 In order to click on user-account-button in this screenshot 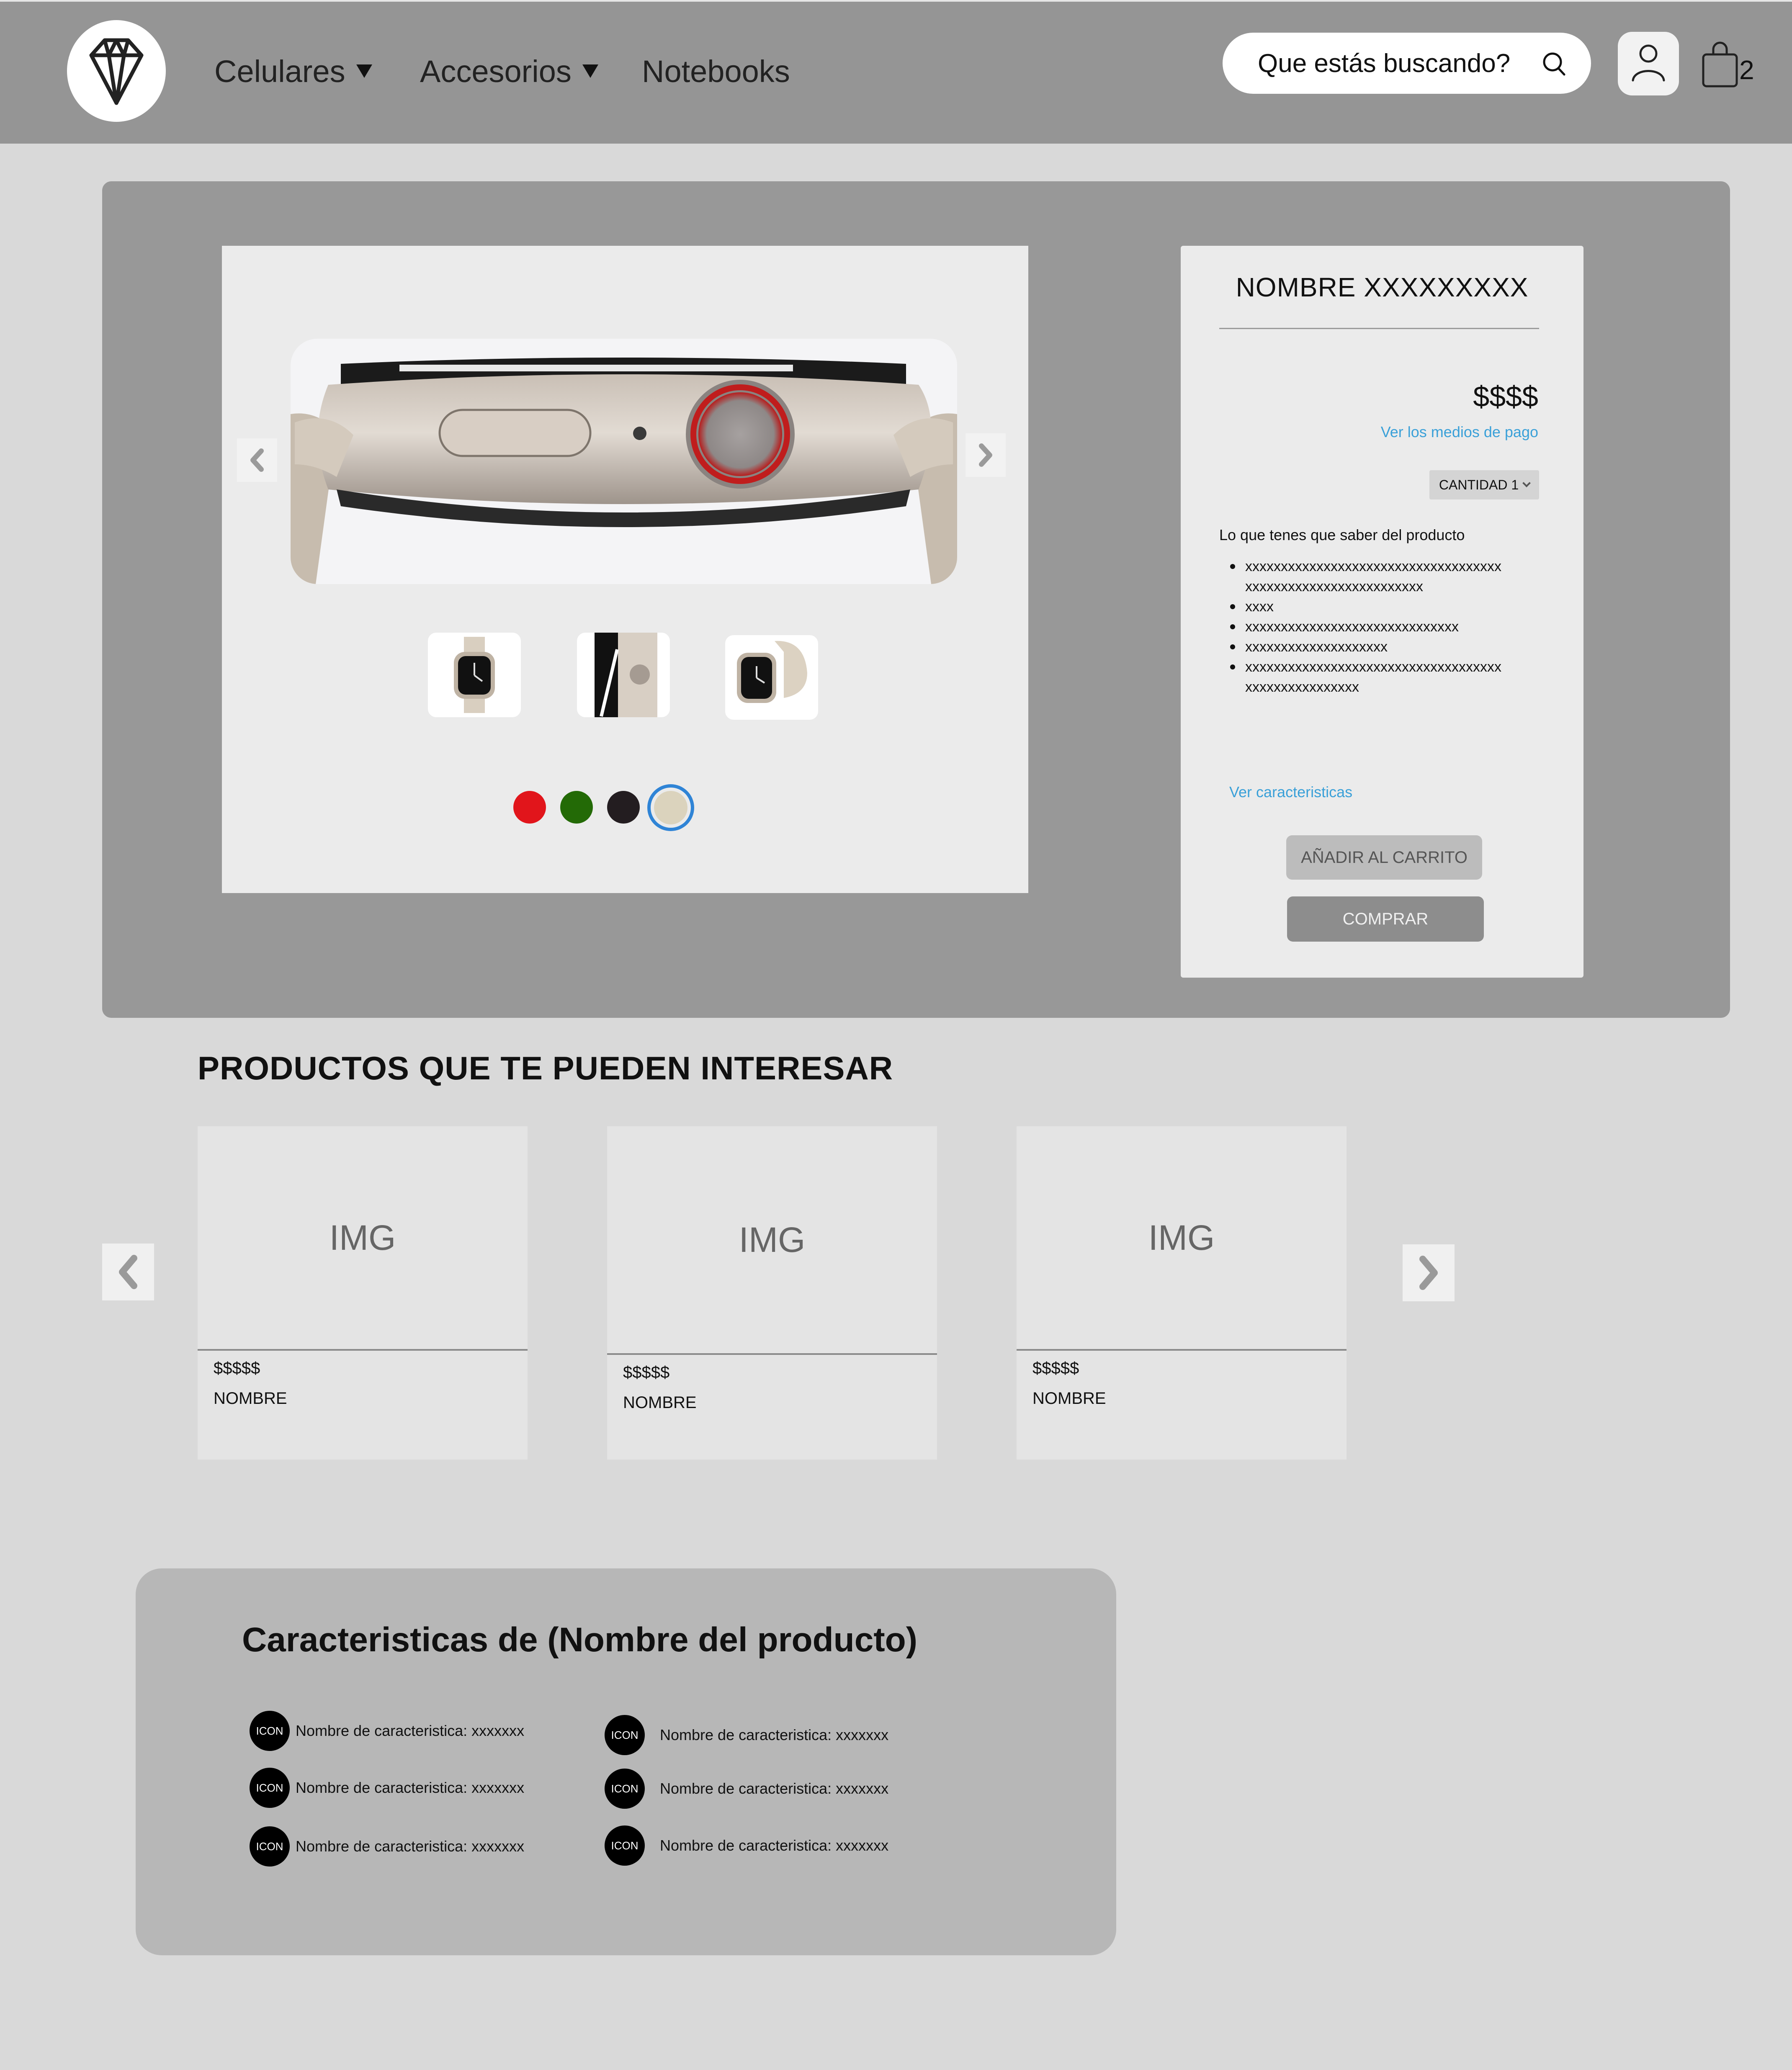, I will do `click(1648, 64)`.